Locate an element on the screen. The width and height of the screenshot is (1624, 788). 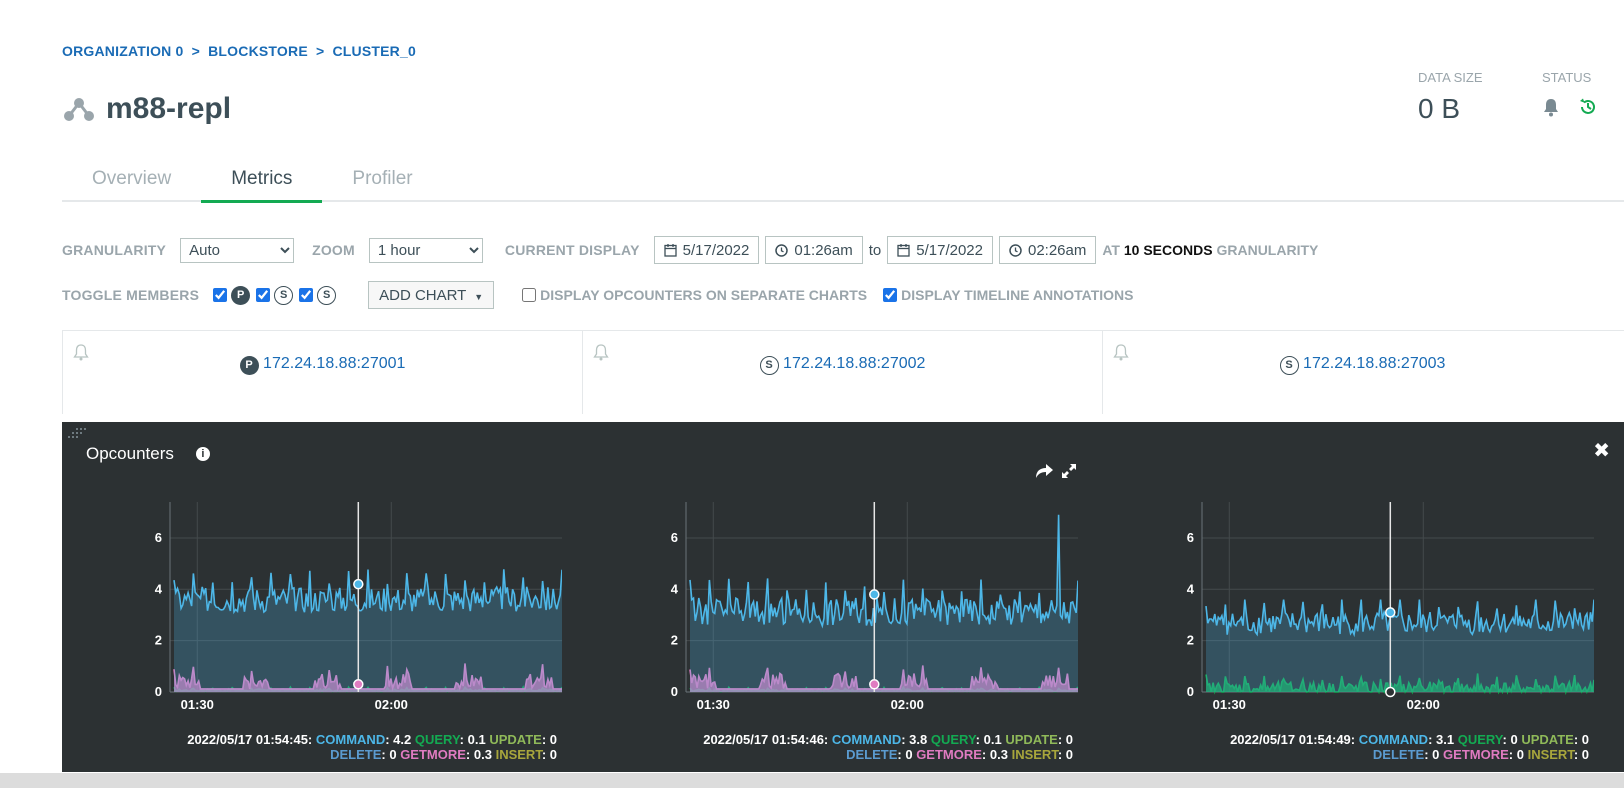
x-tick-label: 02:00 is located at coordinates (391, 704).